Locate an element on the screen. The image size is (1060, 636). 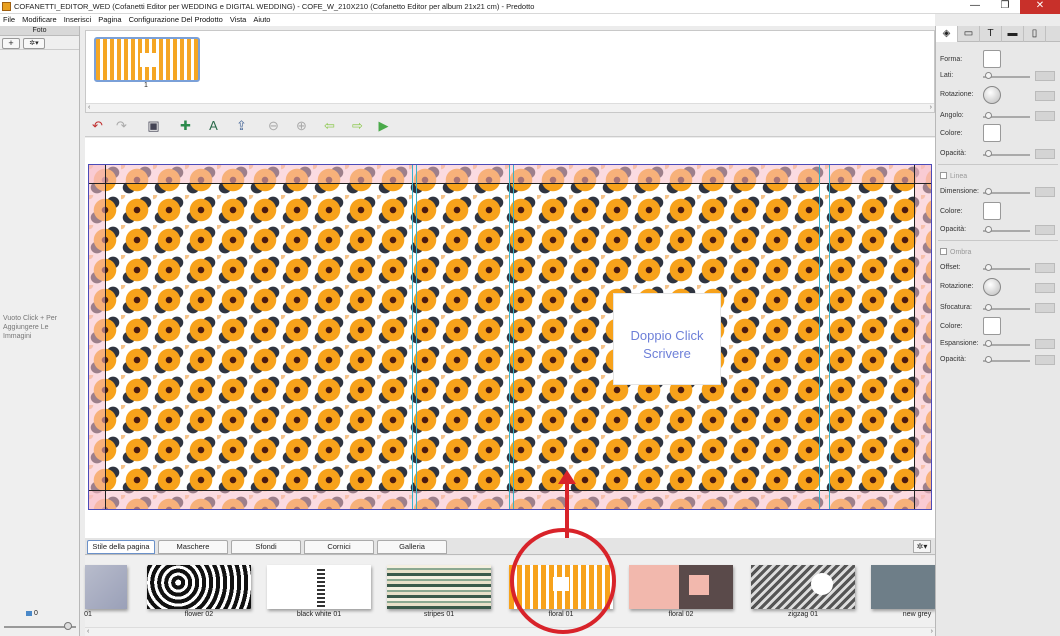
properties-tabs: ◈ ▭ T ▬ ▯ is located at coordinates (998, 34).